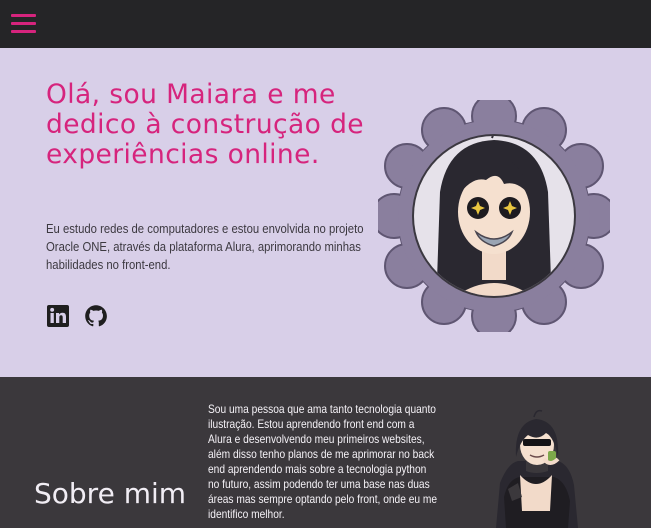  What do you see at coordinates (537, 468) in the screenshot?
I see `about-illustration` at bounding box center [537, 468].